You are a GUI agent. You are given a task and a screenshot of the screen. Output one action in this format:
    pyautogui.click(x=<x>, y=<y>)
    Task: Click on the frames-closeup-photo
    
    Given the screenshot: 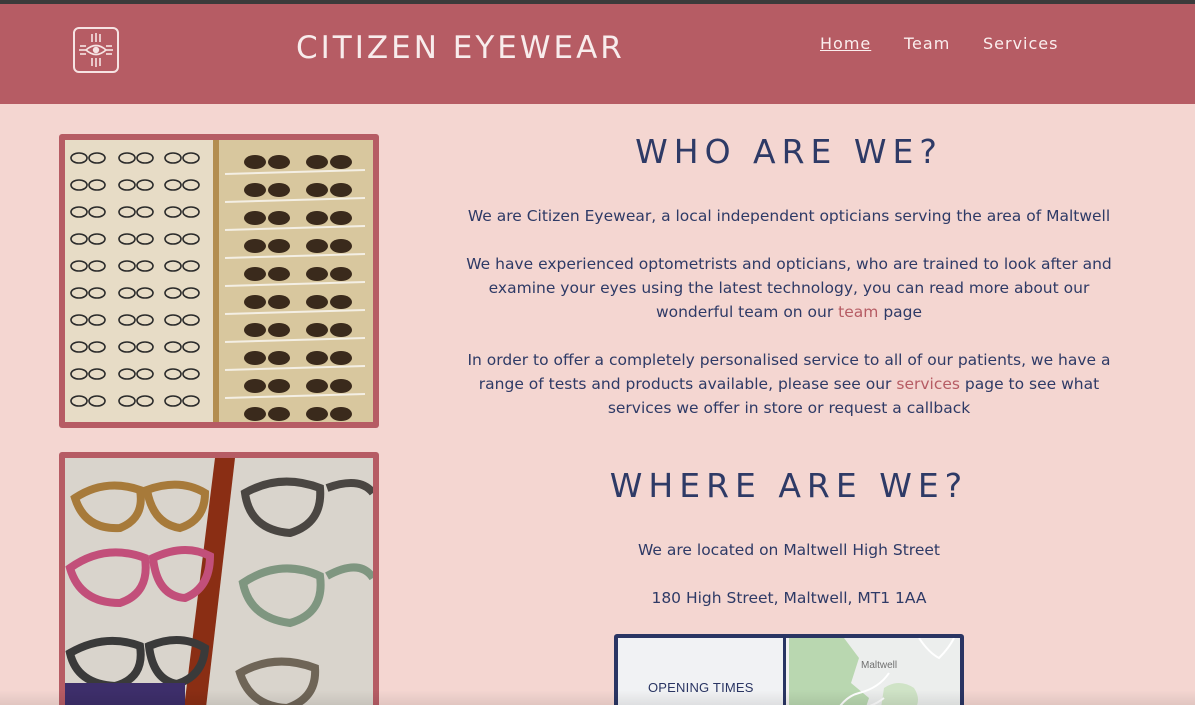 What is the action you would take?
    pyautogui.click(x=219, y=581)
    